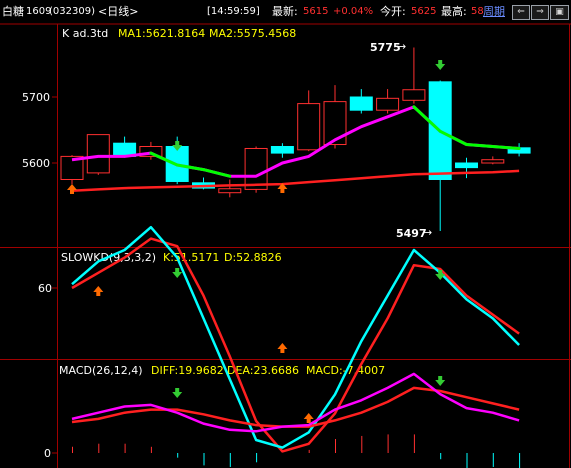  Describe the element at coordinates (36, 97) in the screenshot. I see `price-label-5700: 5700` at that location.